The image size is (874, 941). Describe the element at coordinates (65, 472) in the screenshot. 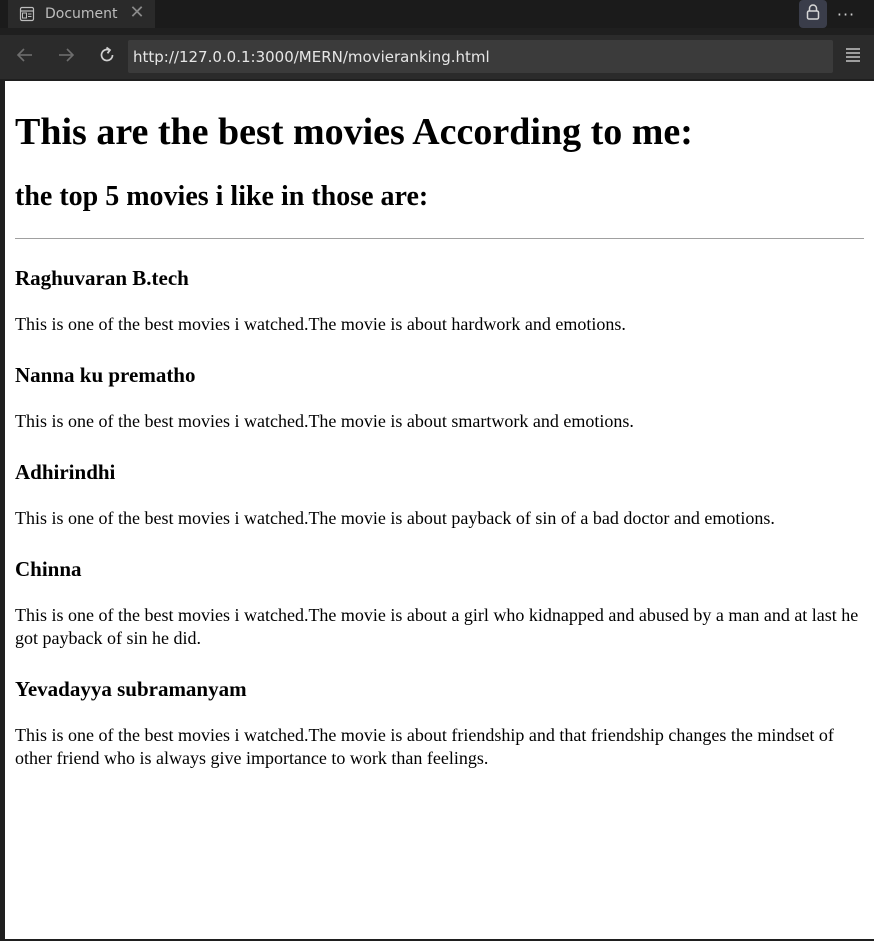

I see `movie-title: Adhirindhi` at that location.